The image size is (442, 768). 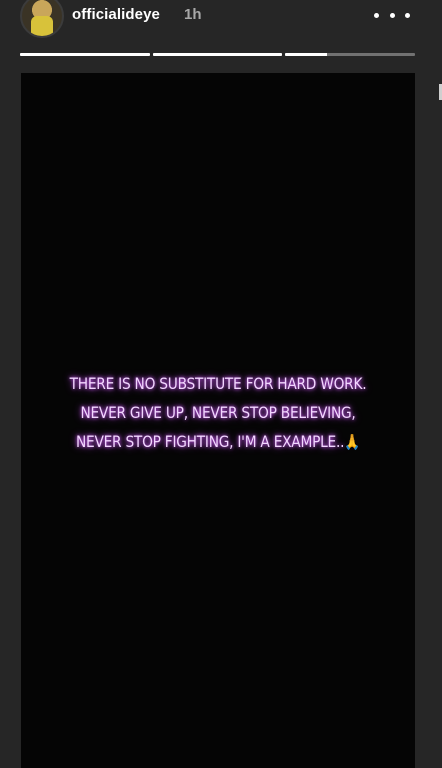 I want to click on avatar, so click(x=42, y=19).